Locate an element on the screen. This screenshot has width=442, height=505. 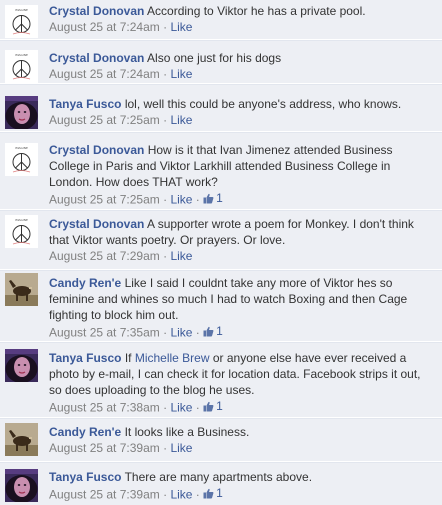
comment-meta: August 25 at 7:39am · Like is located at coordinates (242, 448).